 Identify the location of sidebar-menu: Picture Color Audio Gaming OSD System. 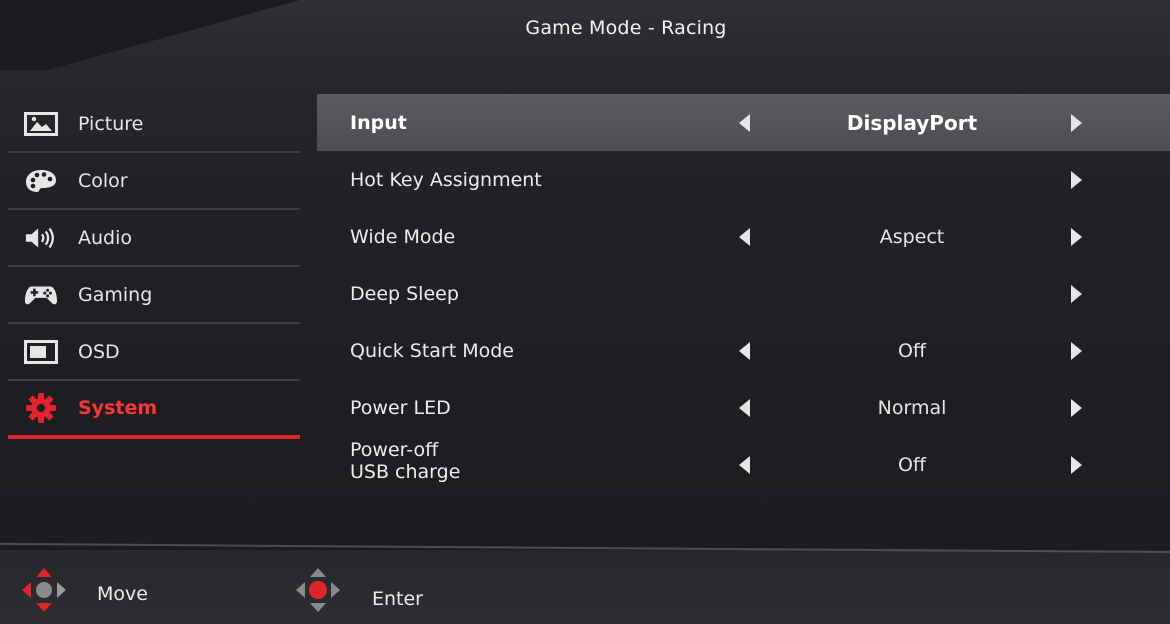
(154, 267).